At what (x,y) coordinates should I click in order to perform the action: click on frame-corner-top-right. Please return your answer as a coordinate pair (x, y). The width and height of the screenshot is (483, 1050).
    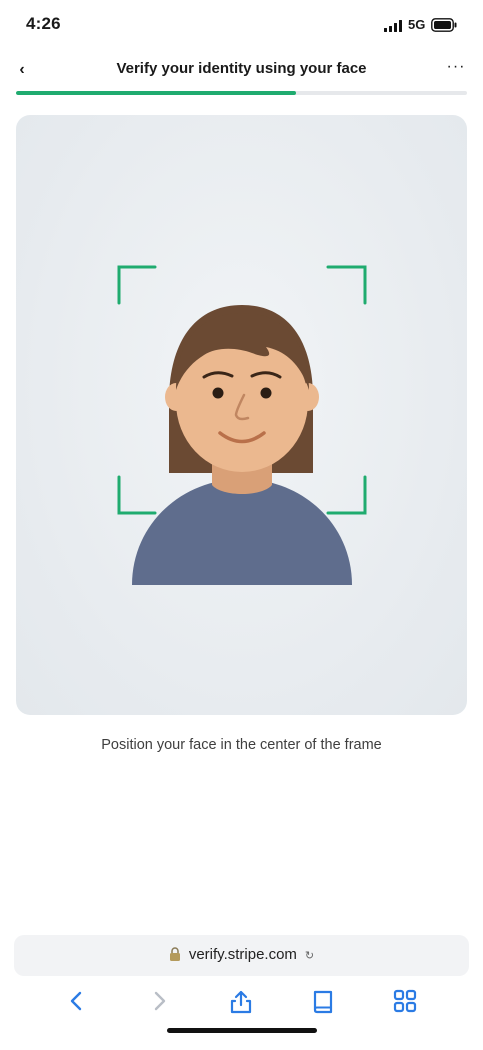
    Looking at the image, I should click on (346, 285).